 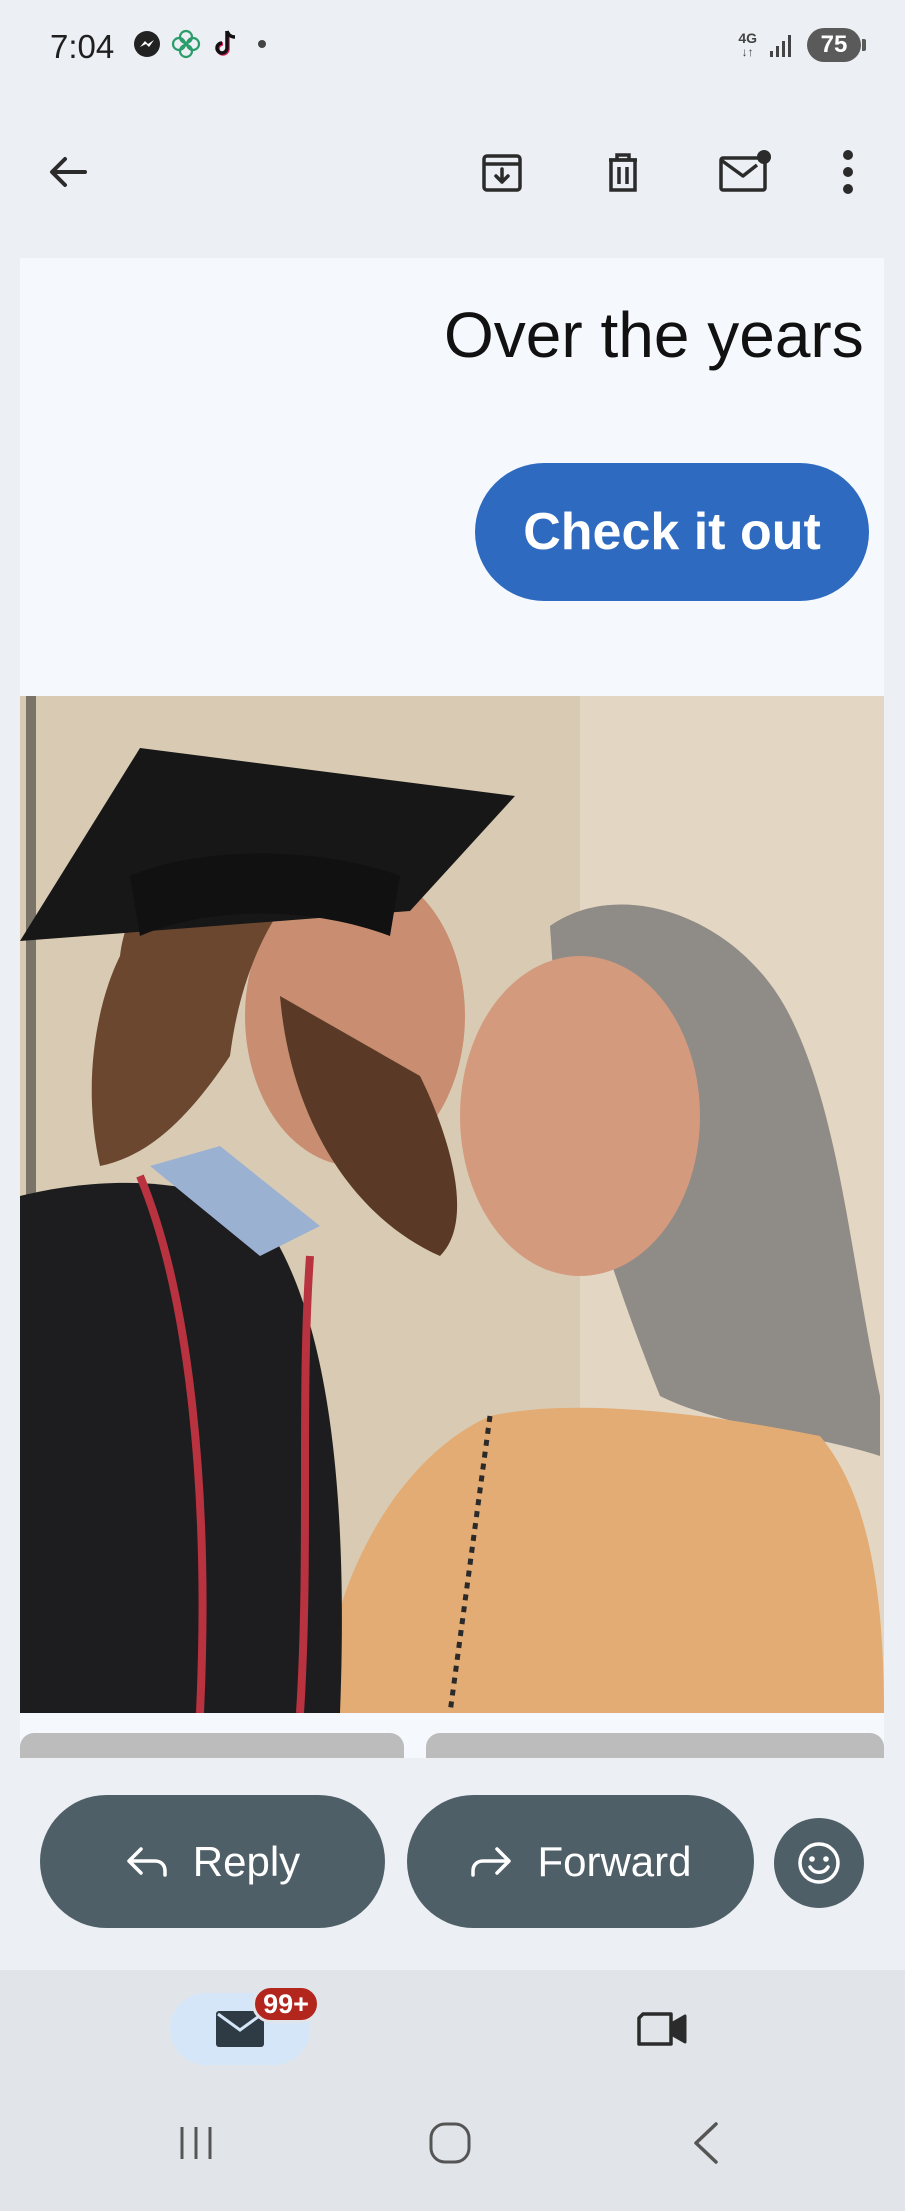 What do you see at coordinates (802, 45) in the screenshot?
I see `system-status: 4G ↓↑ 75` at bounding box center [802, 45].